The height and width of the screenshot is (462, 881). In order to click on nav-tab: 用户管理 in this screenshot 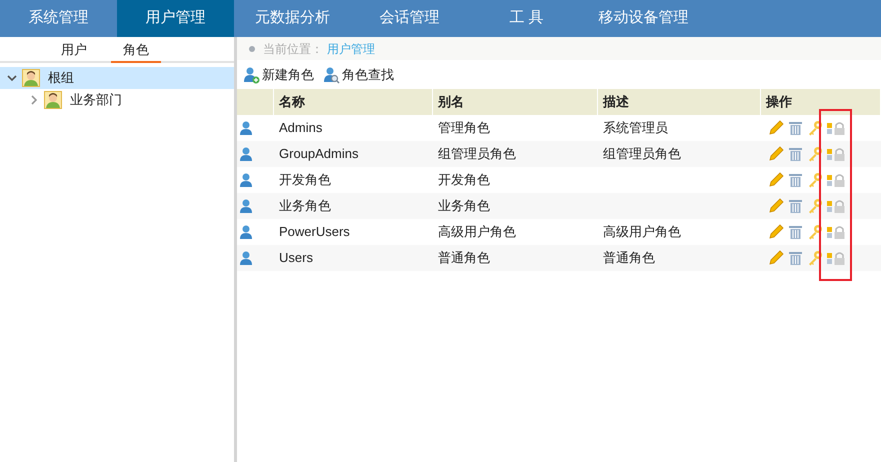, I will do `click(175, 18)`.